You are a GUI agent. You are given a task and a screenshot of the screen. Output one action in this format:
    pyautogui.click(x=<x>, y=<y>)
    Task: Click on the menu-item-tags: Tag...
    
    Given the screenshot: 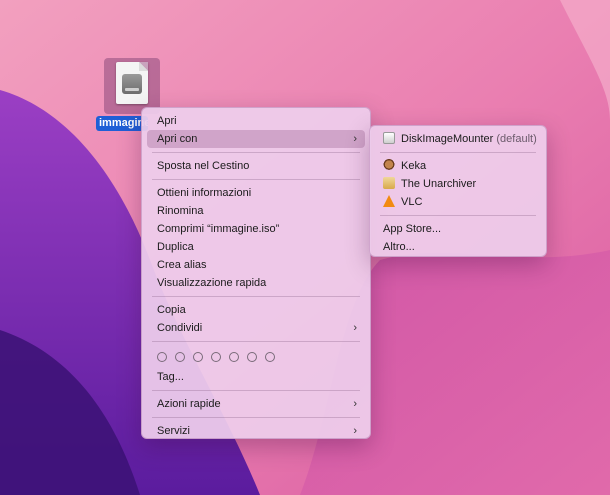 What is the action you would take?
    pyautogui.click(x=256, y=377)
    